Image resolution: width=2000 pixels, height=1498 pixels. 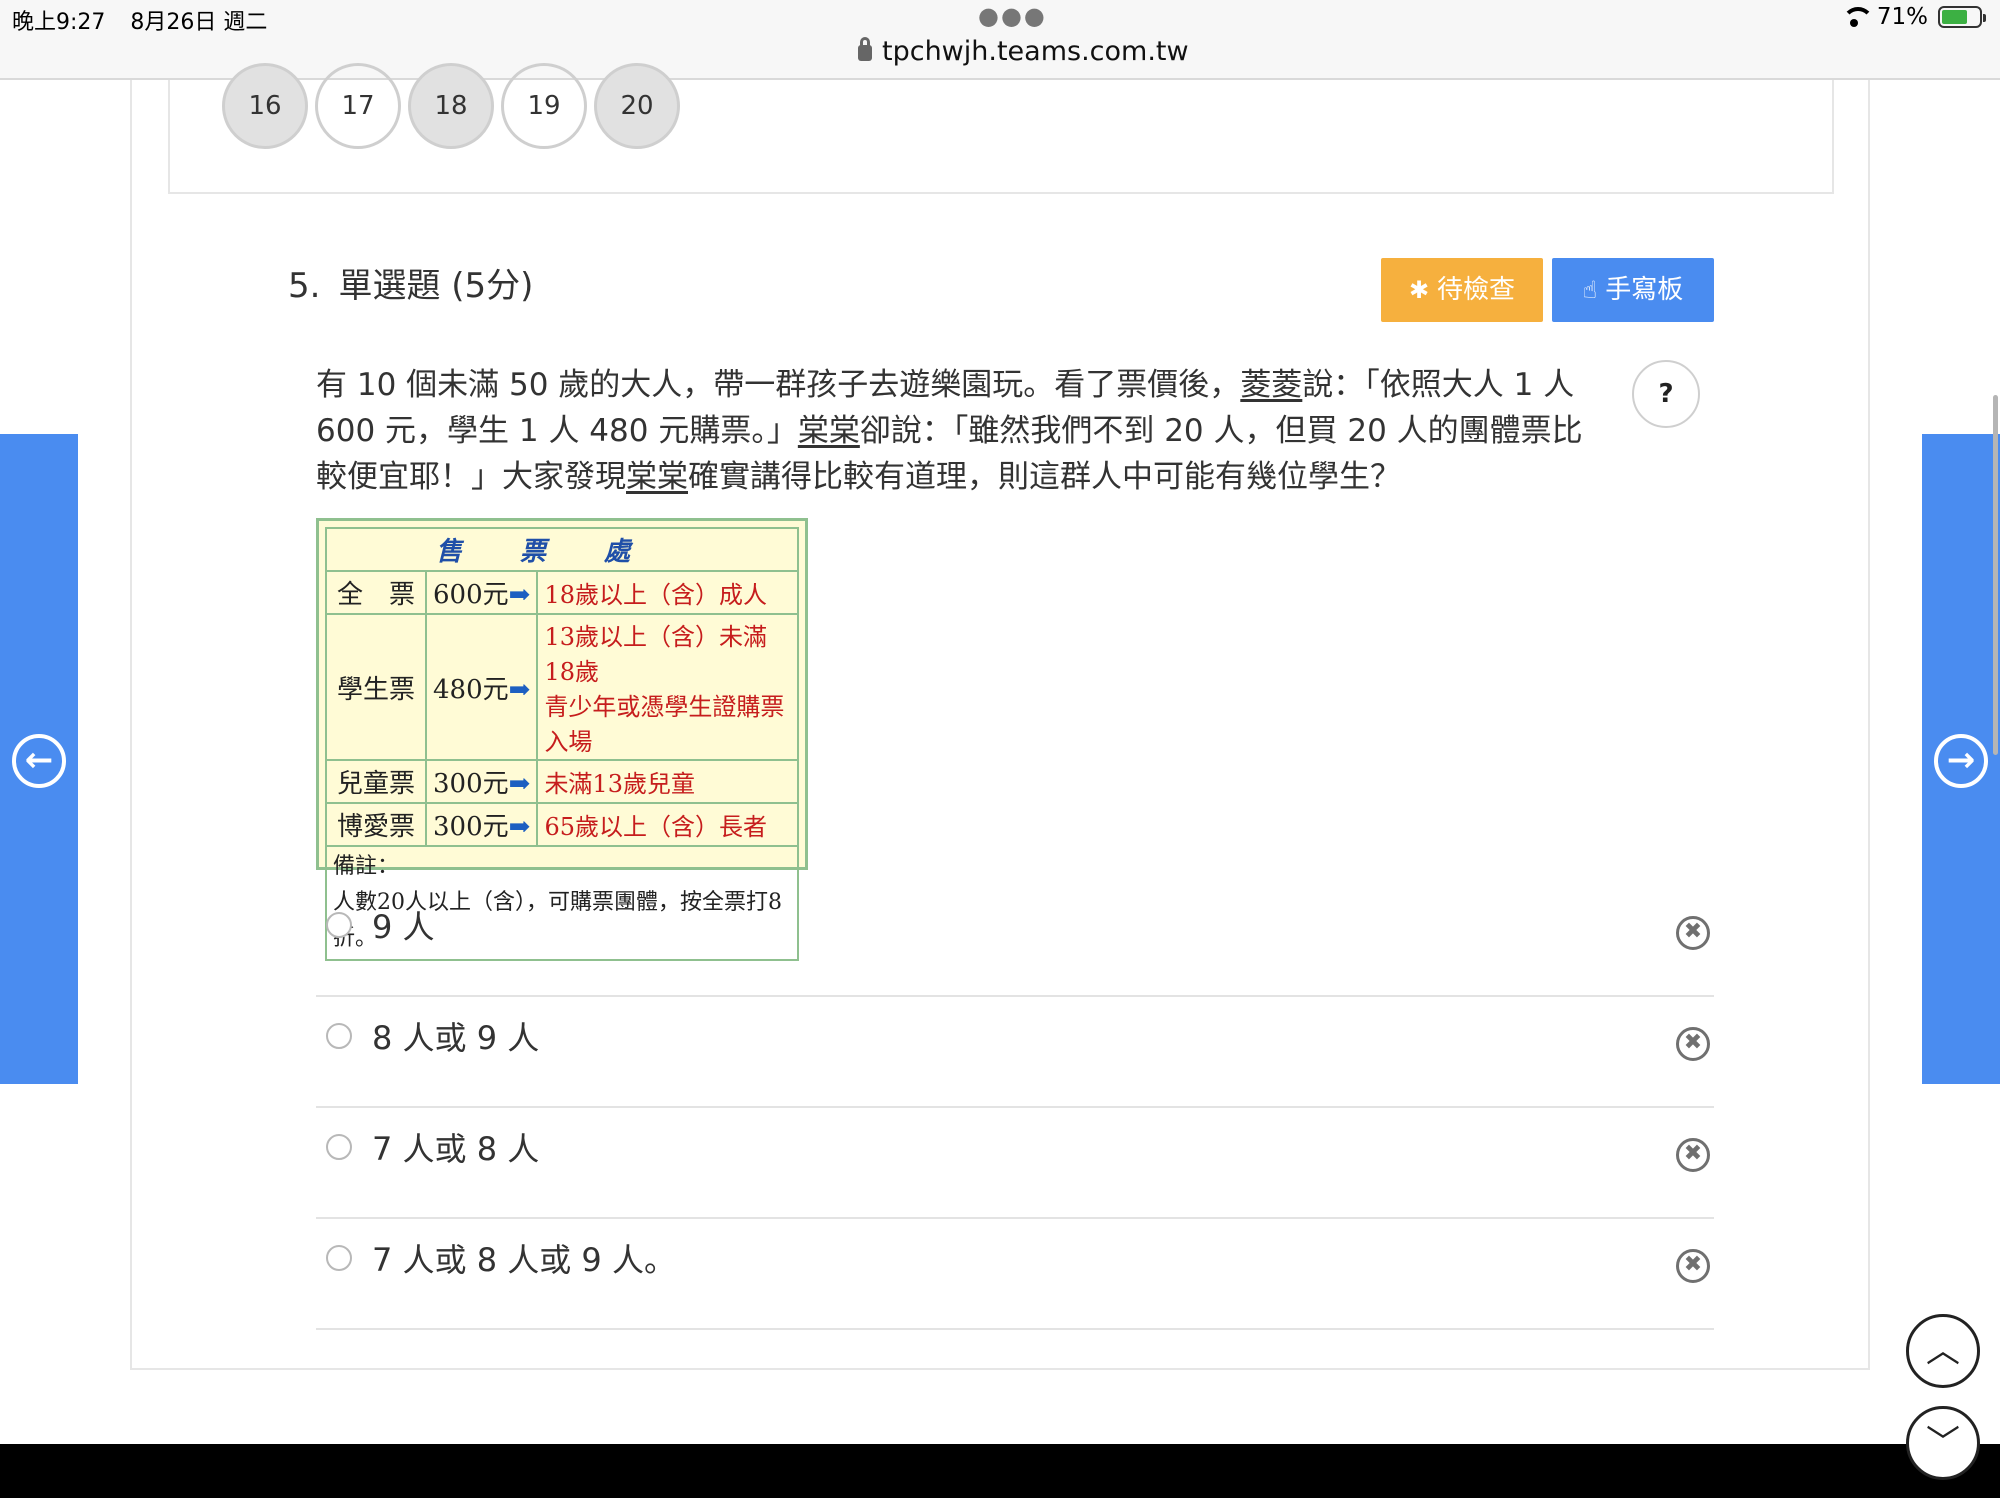 What do you see at coordinates (456, 1149) in the screenshot?
I see `option-label: 7 人或 8 人` at bounding box center [456, 1149].